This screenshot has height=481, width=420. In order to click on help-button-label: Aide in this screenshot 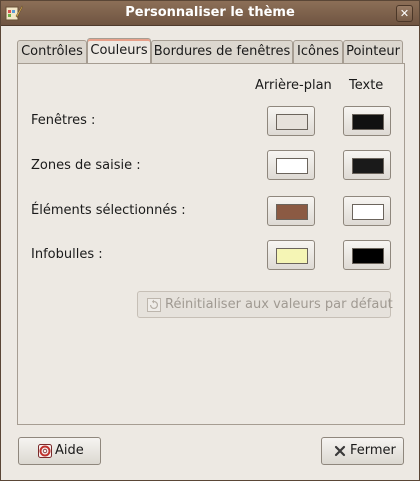, I will do `click(69, 450)`.